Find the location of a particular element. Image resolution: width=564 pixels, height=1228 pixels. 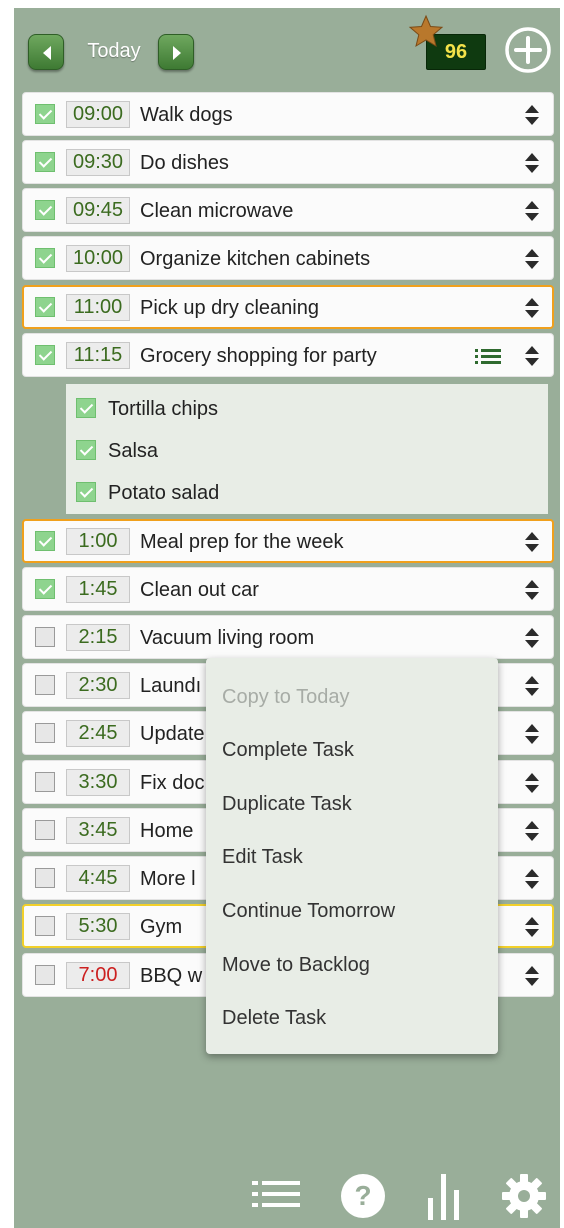

next-day-button is located at coordinates (176, 52).